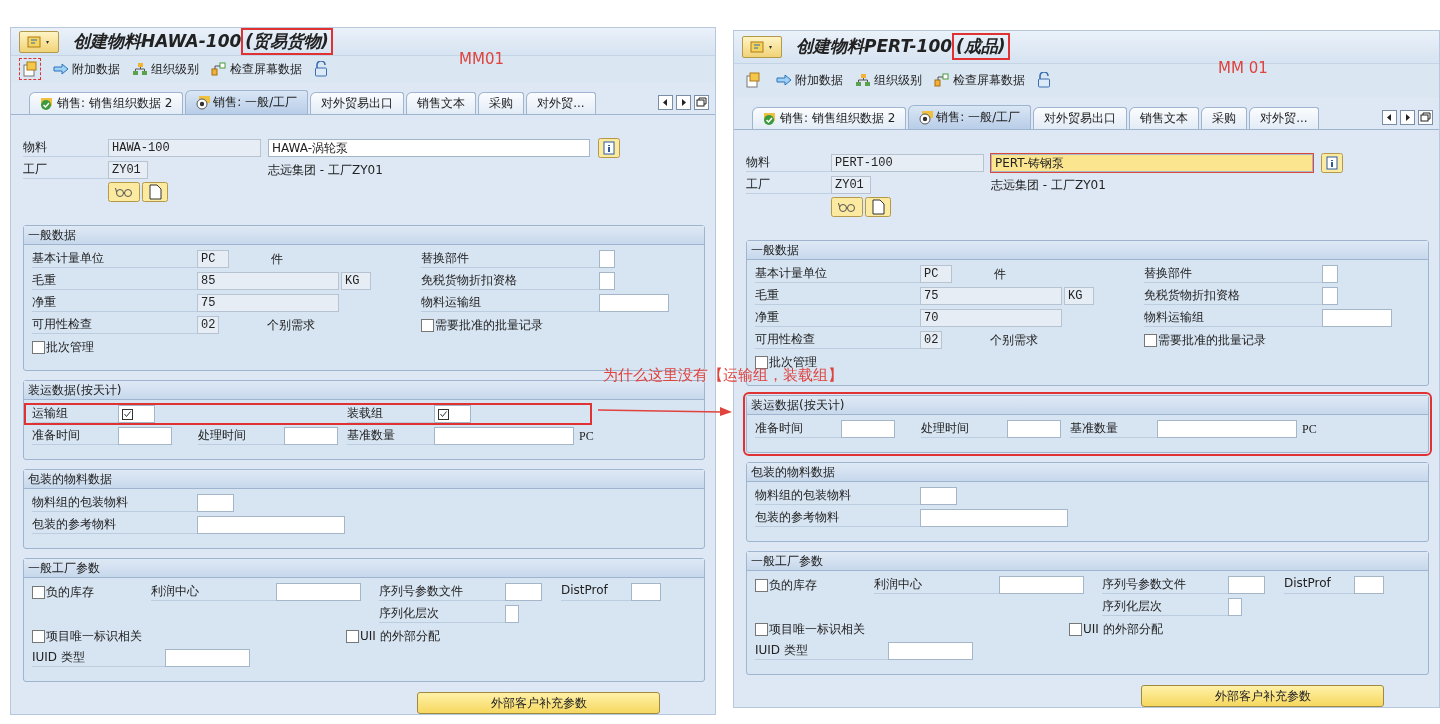 Image resolution: width=1440 pixels, height=724 pixels. What do you see at coordinates (140, 69) in the screenshot?
I see `hierarchy-icon` at bounding box center [140, 69].